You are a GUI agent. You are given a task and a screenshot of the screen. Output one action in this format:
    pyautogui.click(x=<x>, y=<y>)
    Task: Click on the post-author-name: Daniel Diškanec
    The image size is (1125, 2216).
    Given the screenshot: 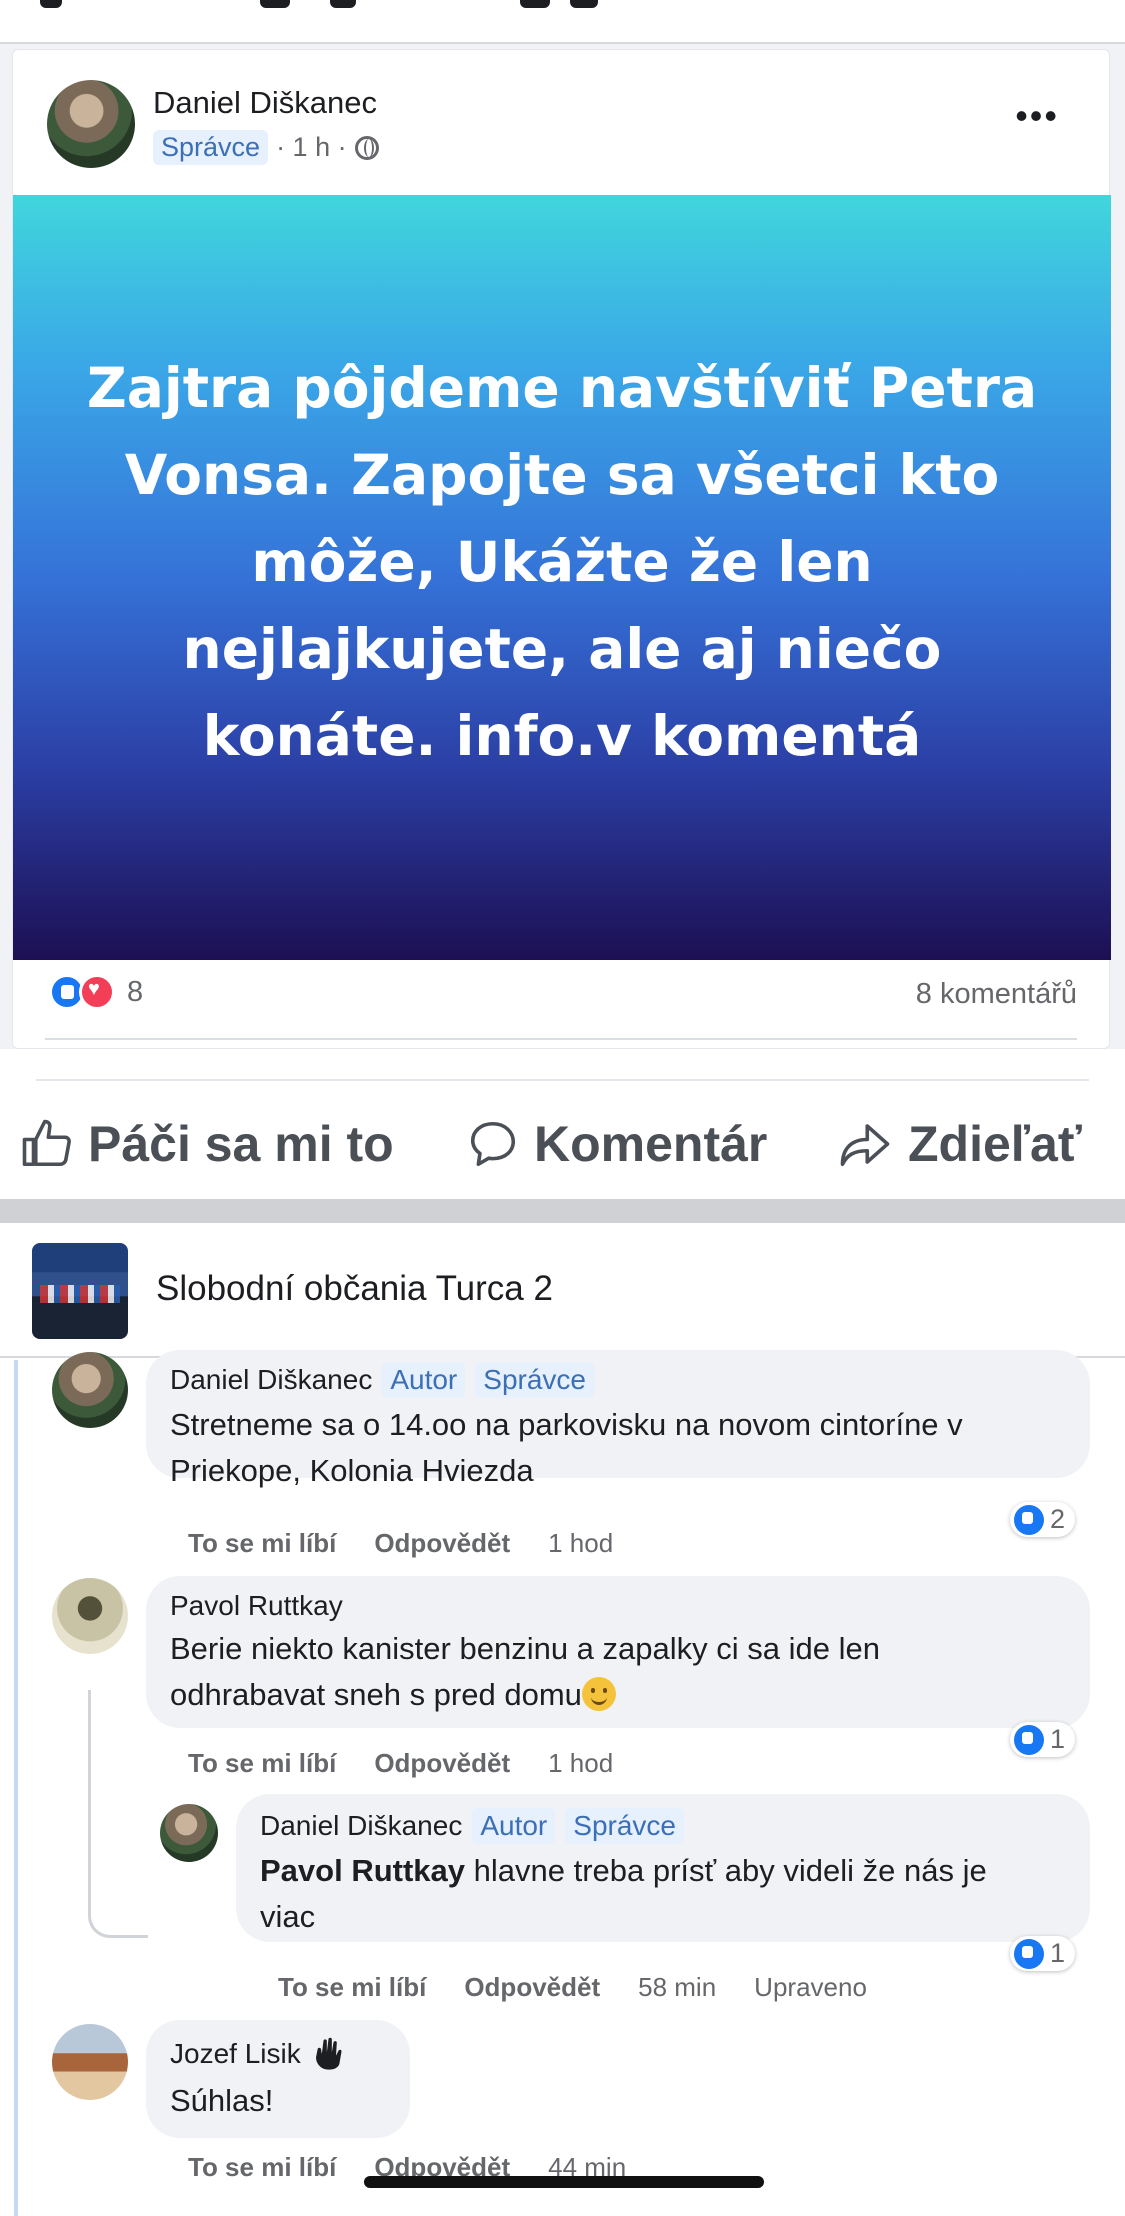 What is the action you would take?
    pyautogui.click(x=265, y=103)
    